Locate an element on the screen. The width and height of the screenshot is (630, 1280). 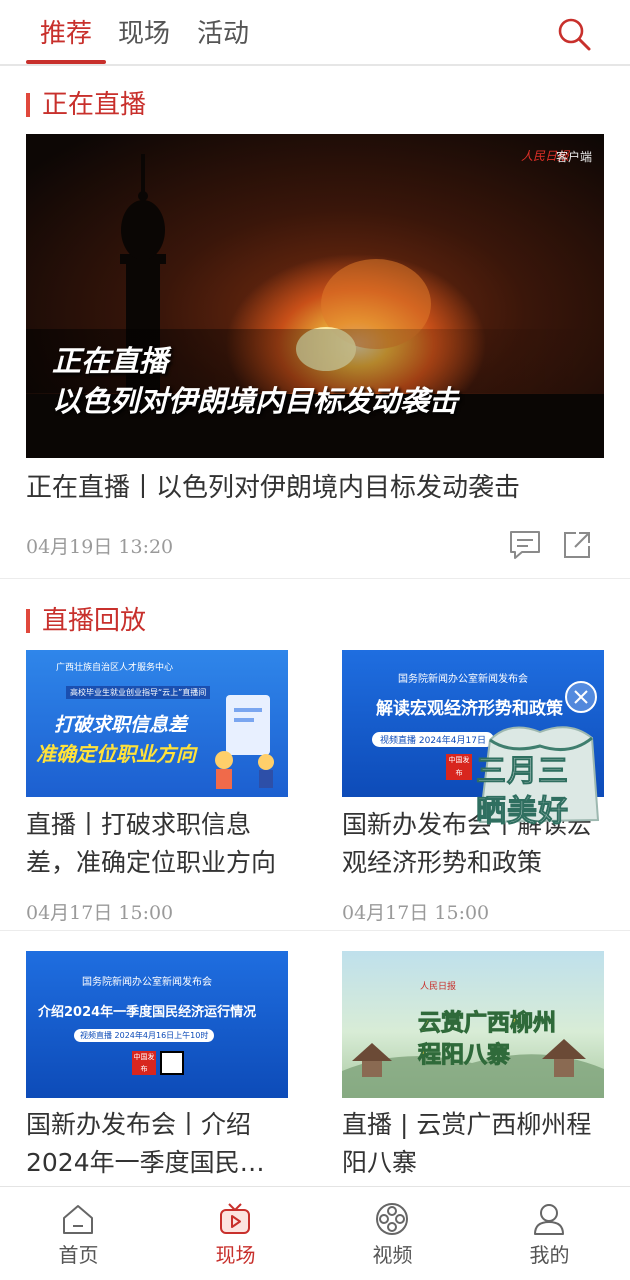
nav-video-label: 视频 is located at coordinates (392, 1255).